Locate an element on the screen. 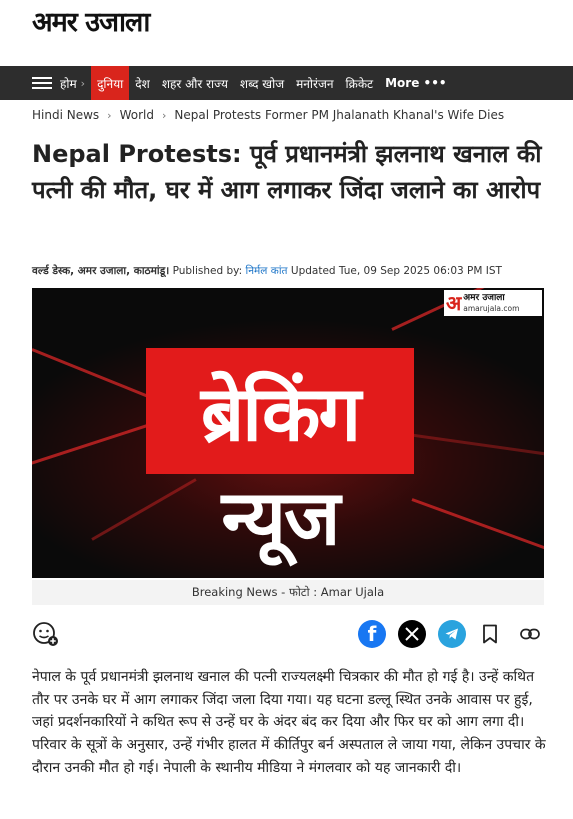 This screenshot has height=819, width=573. brand-letter: अ is located at coordinates (454, 303).